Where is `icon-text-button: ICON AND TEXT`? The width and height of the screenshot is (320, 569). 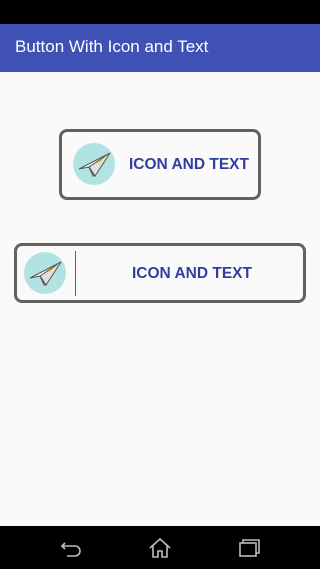 icon-text-button: ICON AND TEXT is located at coordinates (160, 164).